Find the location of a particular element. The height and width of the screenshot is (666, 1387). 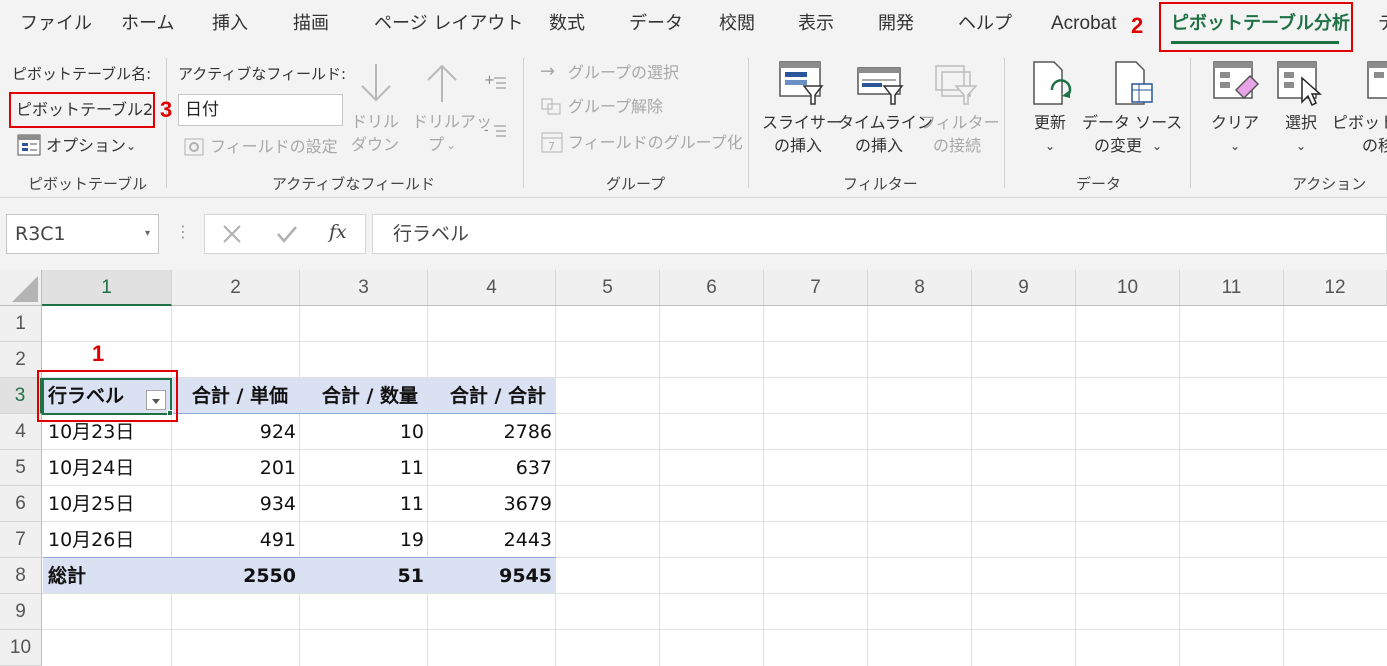

row-header-4: 4 is located at coordinates (21, 432).